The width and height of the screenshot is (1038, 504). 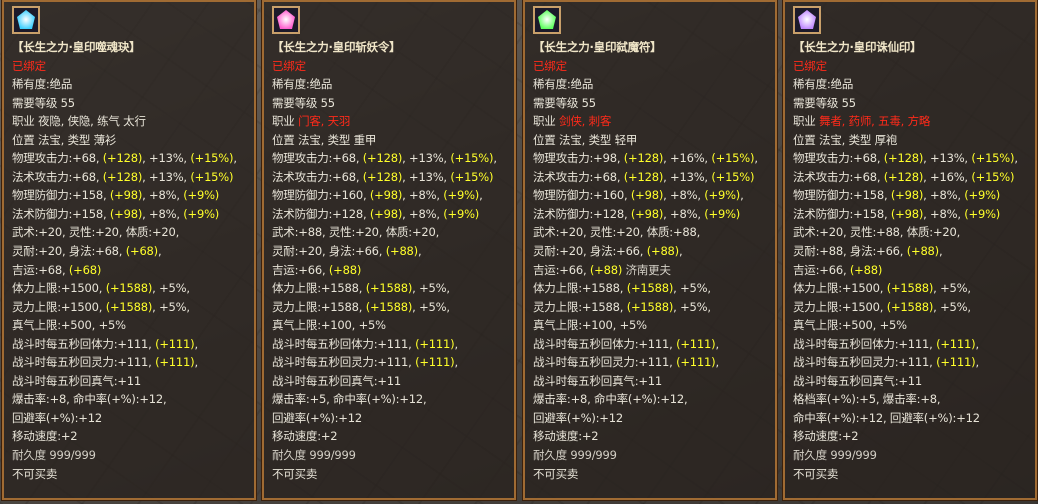 I want to click on stat-line: 武术:+20, 灵性:+88, 体质:+20,, so click(x=912, y=232).